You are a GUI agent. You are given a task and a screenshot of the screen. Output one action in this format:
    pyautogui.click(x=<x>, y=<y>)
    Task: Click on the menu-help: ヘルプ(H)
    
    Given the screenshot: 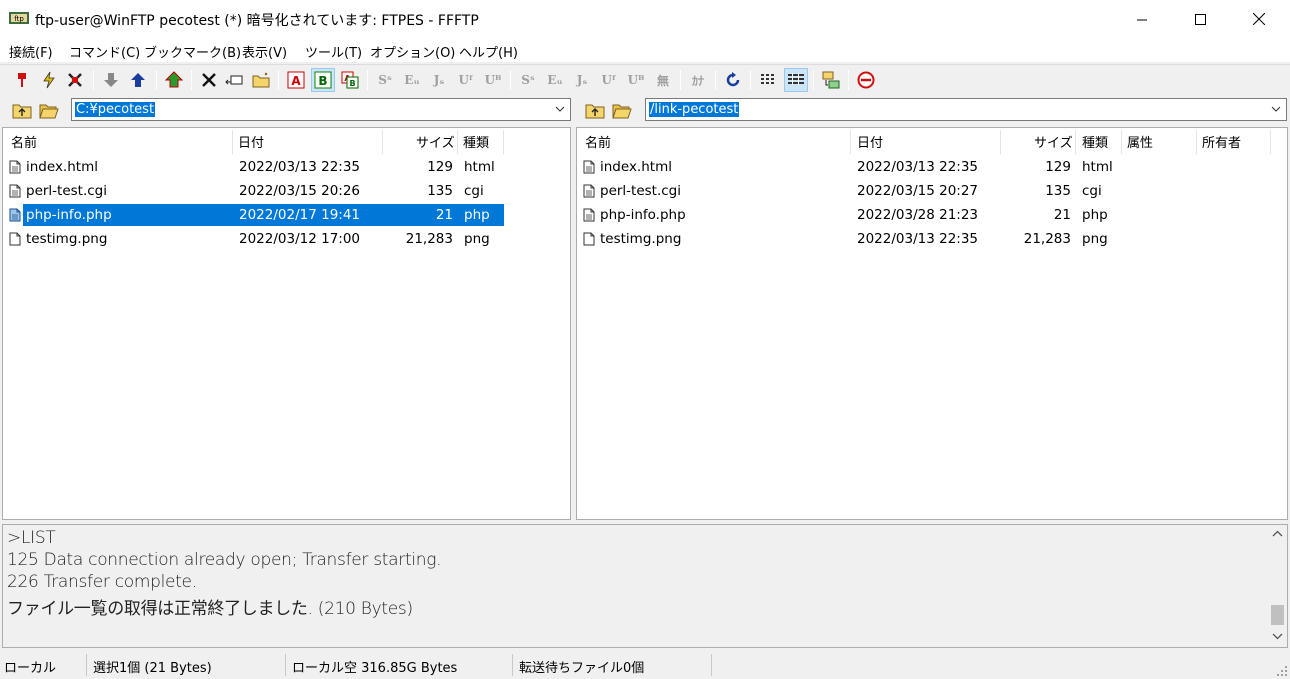 What is the action you would take?
    pyautogui.click(x=488, y=51)
    